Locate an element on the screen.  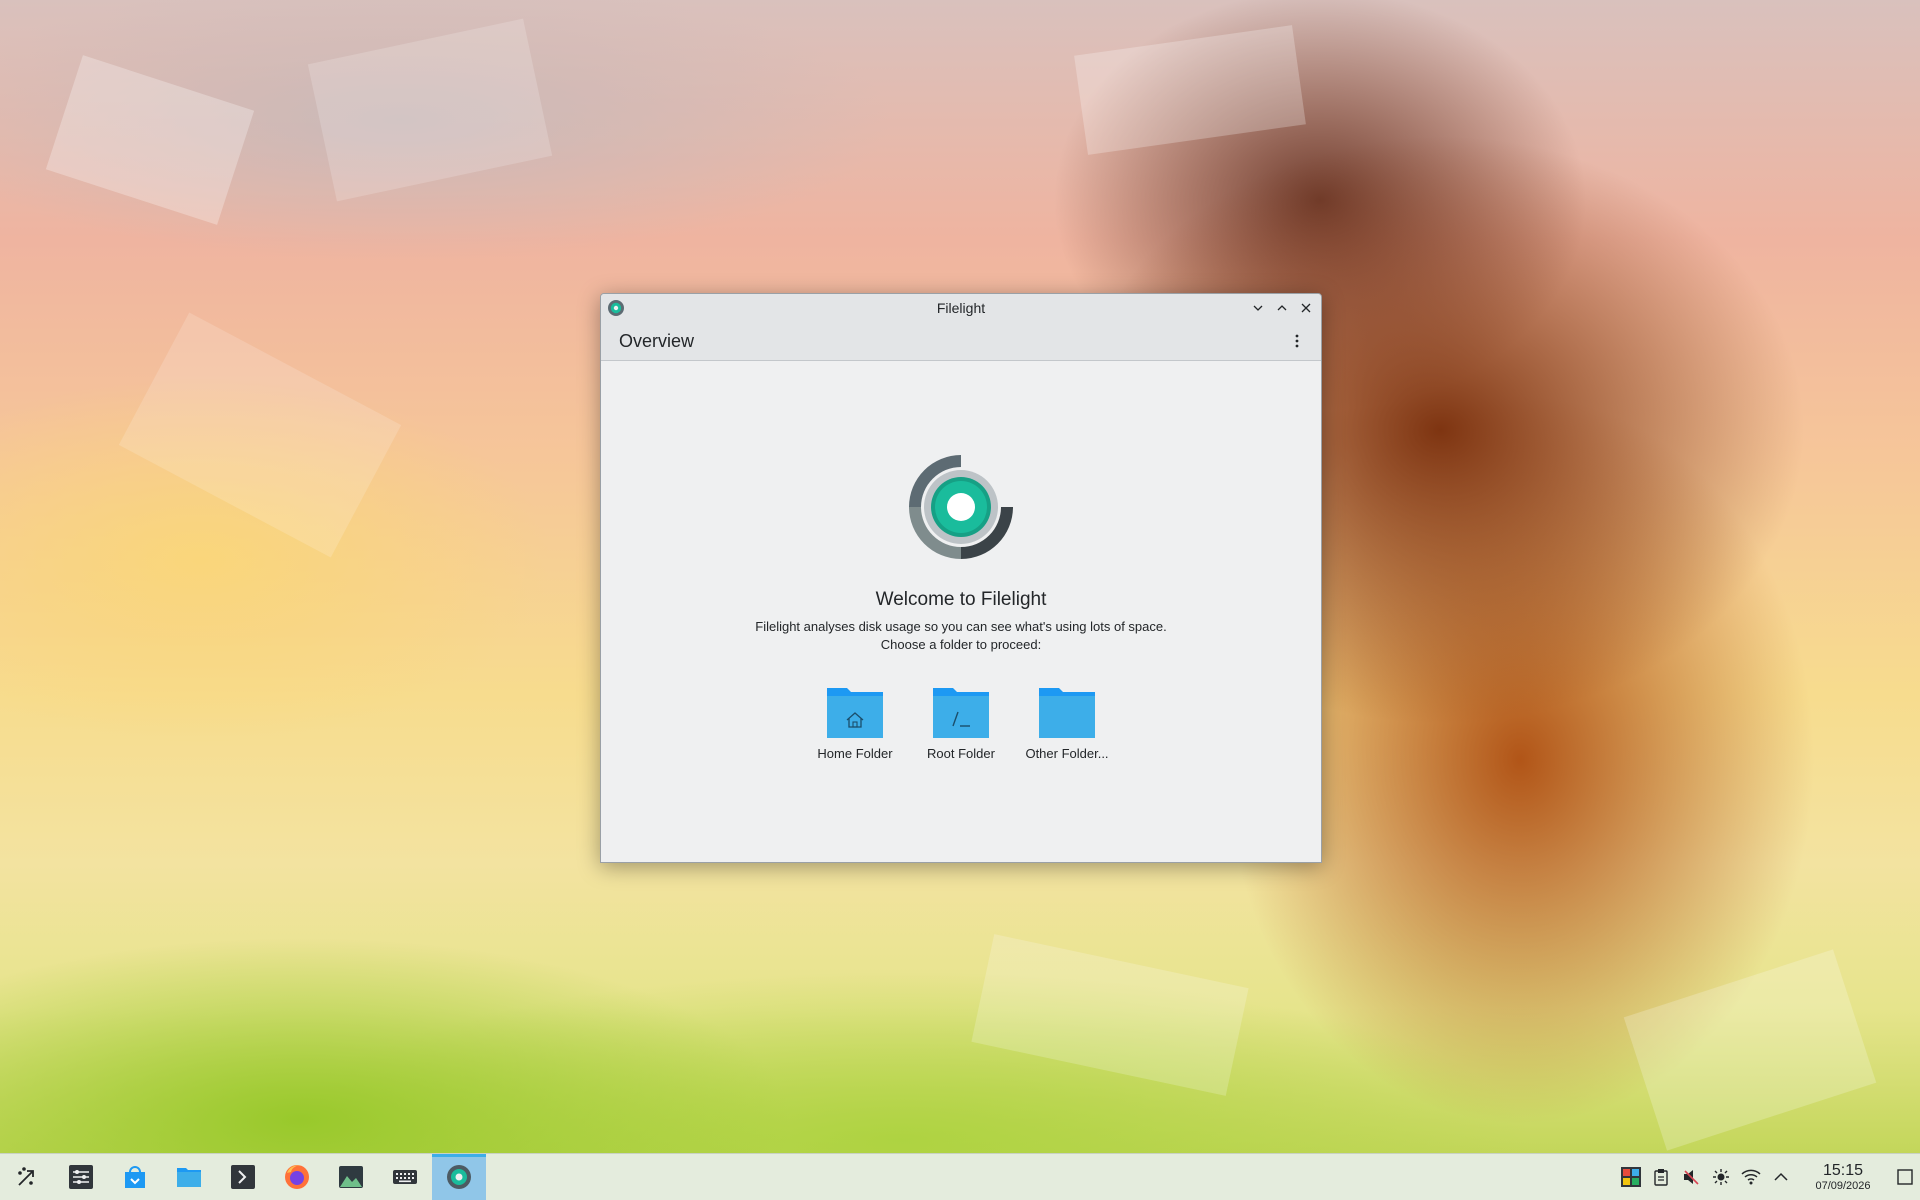
filelight-icon is located at coordinates (459, 1177).